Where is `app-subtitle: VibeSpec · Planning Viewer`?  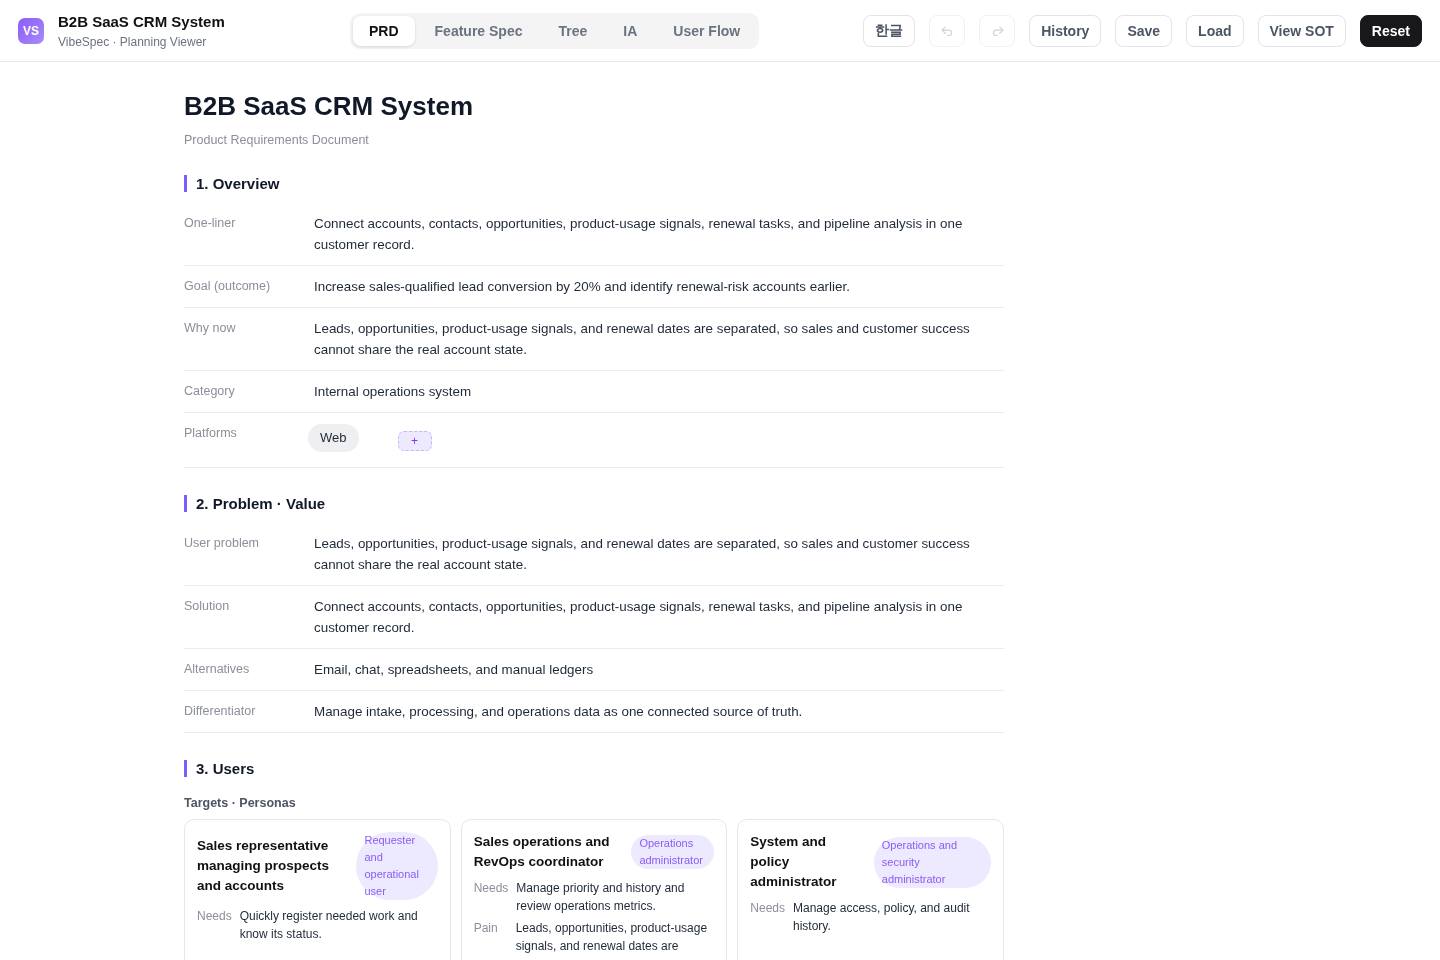
app-subtitle: VibeSpec · Planning Viewer is located at coordinates (133, 41).